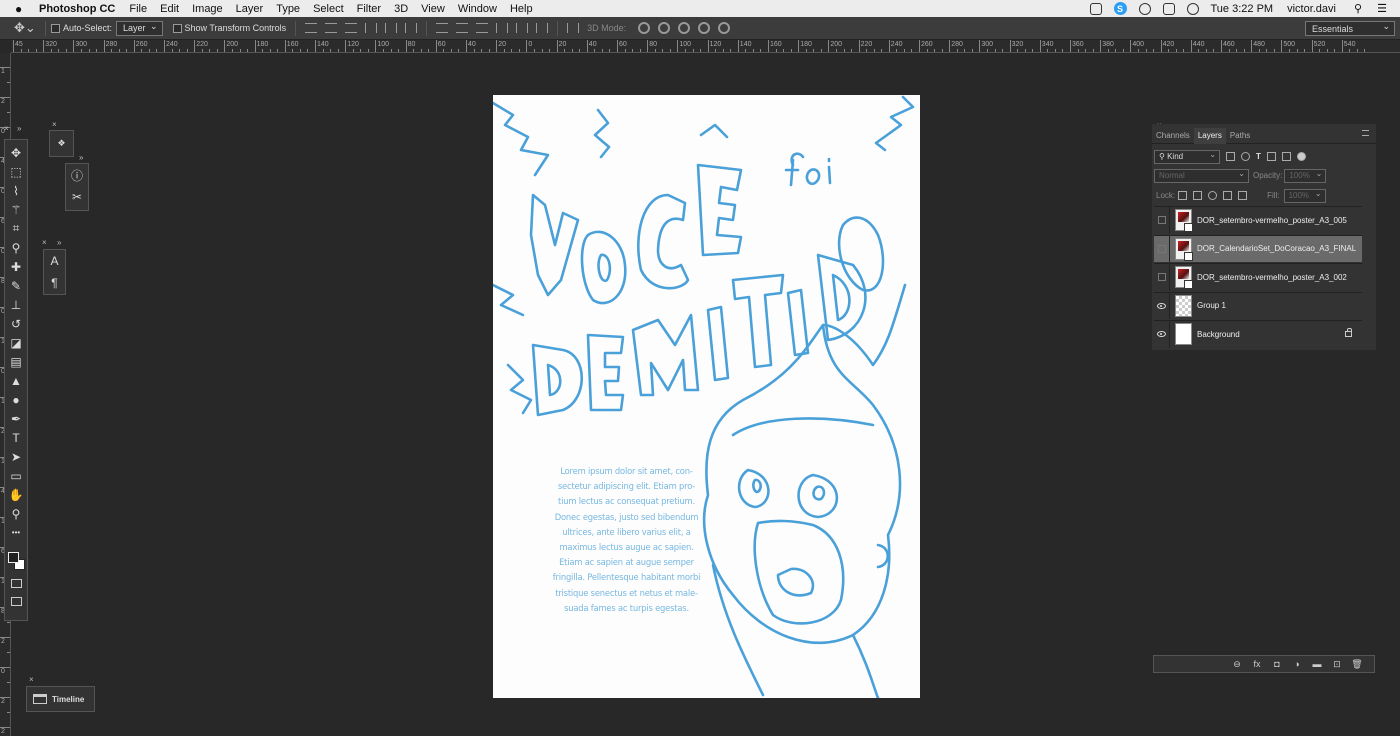 The width and height of the screenshot is (1400, 736). What do you see at coordinates (27, 28) in the screenshot?
I see `move-tool-preset-icon: ✥⌄` at bounding box center [27, 28].